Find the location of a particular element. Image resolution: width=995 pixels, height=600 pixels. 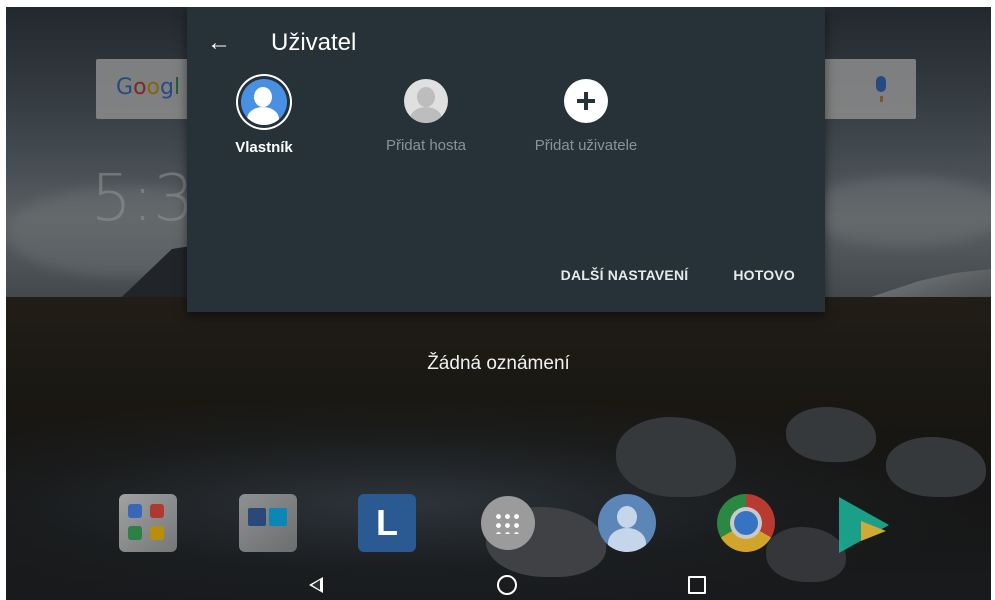

add-user-label: Přidat uživatele is located at coordinates (586, 145).